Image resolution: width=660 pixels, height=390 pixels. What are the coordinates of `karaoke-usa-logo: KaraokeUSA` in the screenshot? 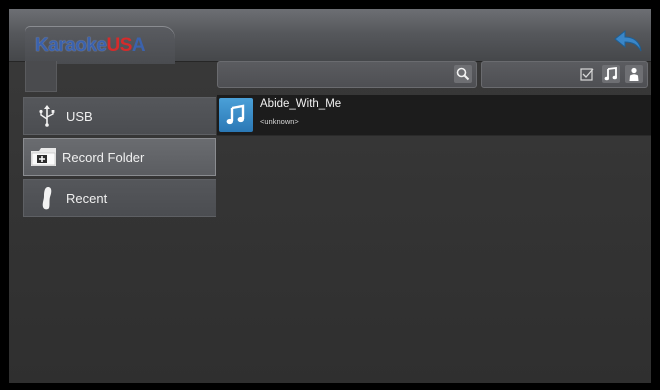 It's located at (90, 46).